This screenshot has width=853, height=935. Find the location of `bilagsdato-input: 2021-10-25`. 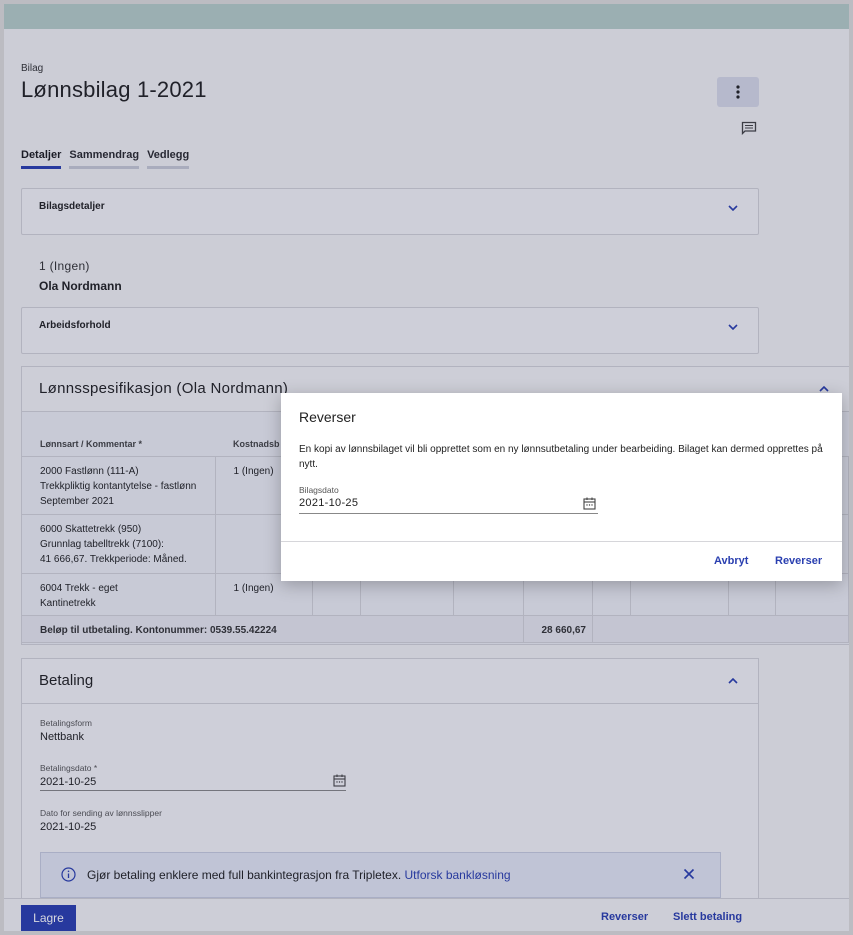

bilagsdato-input: 2021-10-25 is located at coordinates (448, 505).